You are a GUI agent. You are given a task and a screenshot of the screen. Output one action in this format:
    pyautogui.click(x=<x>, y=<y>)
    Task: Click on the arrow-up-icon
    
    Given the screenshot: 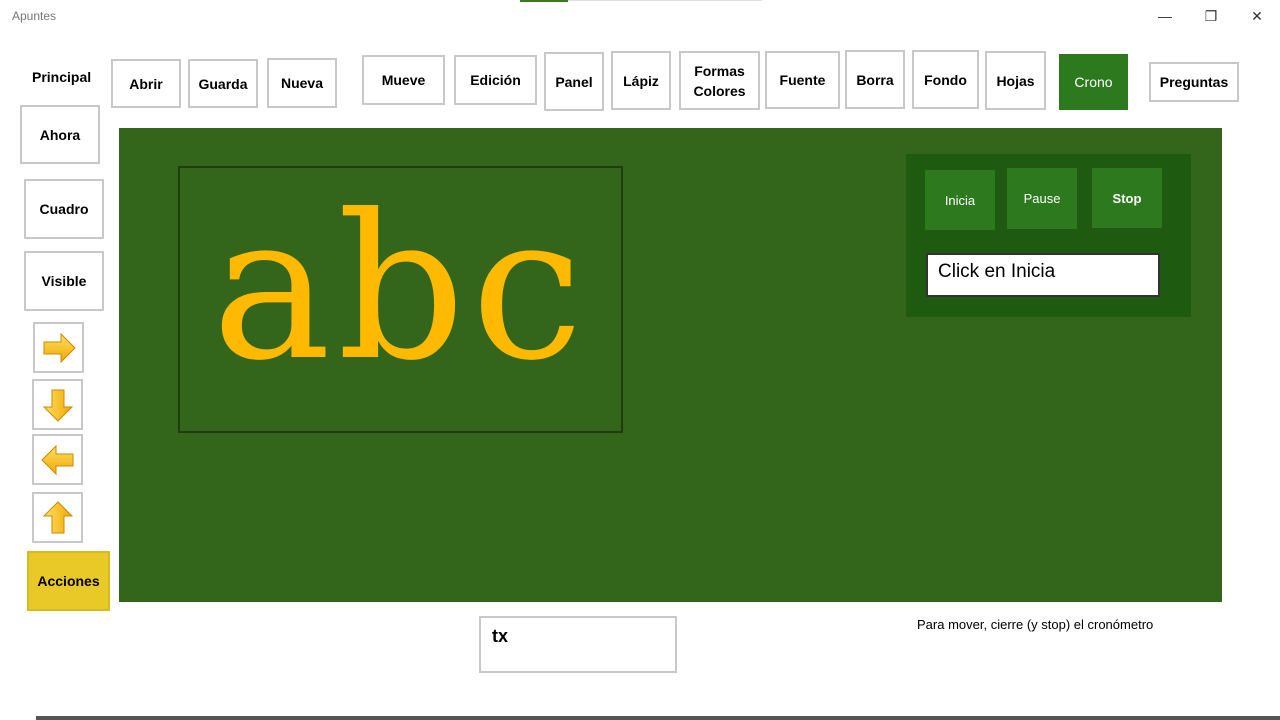 What is the action you would take?
    pyautogui.click(x=57, y=516)
    